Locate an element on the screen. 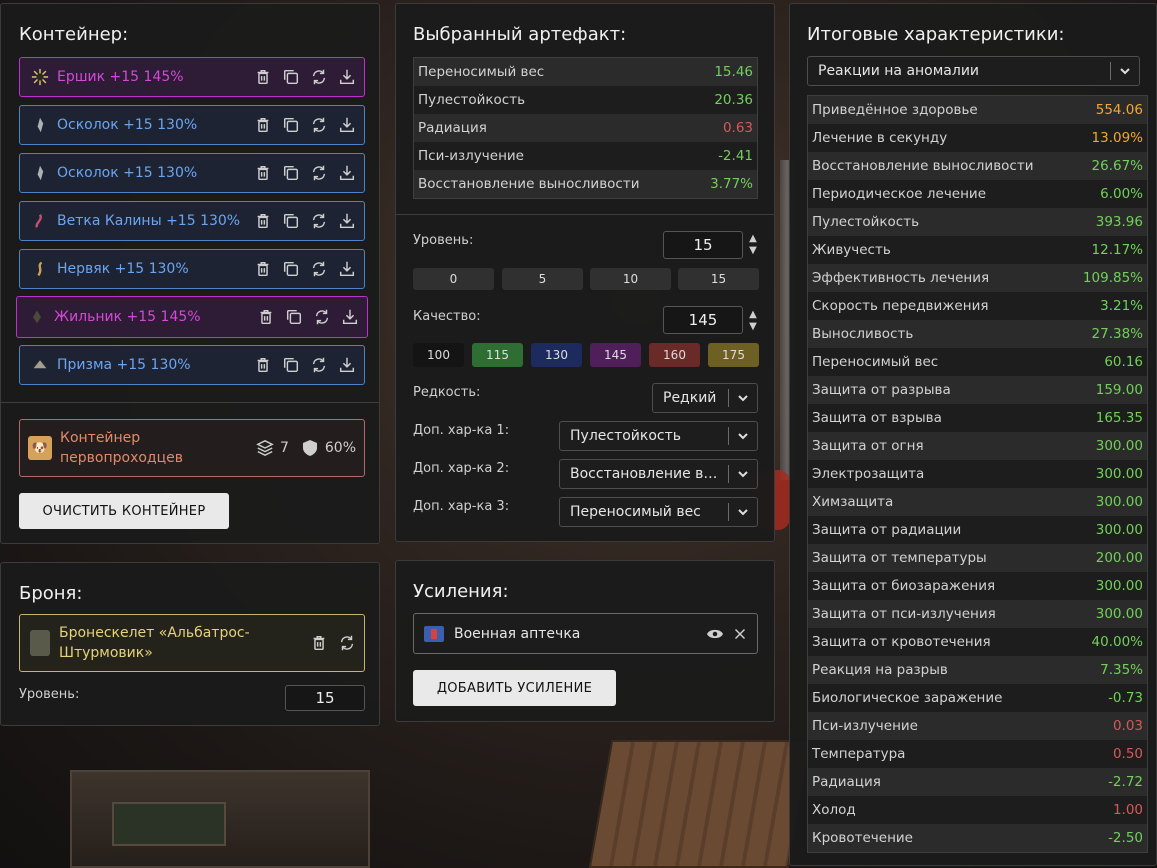 Image resolution: width=1157 pixels, height=868 pixels. artifact-slot-7: Призма +15 130% is located at coordinates (192, 365).